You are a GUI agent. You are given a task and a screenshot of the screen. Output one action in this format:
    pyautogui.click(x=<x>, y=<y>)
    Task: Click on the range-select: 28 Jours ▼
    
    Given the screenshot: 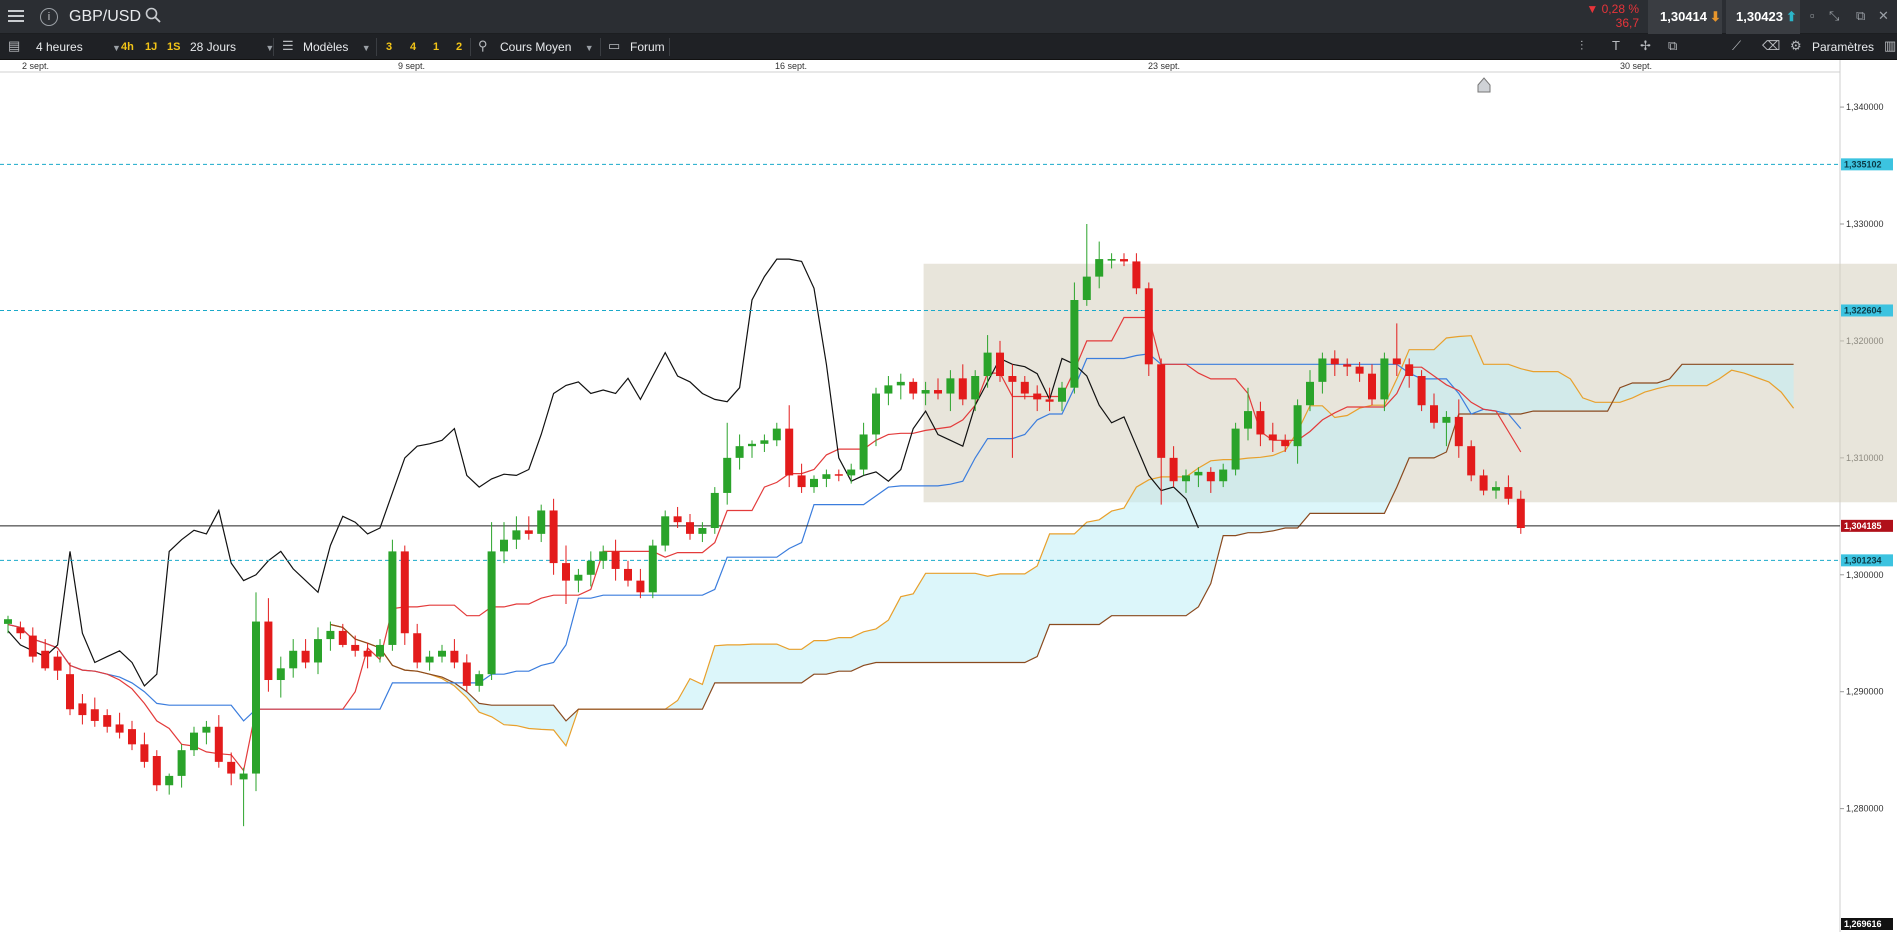 What is the action you would take?
    pyautogui.click(x=232, y=47)
    